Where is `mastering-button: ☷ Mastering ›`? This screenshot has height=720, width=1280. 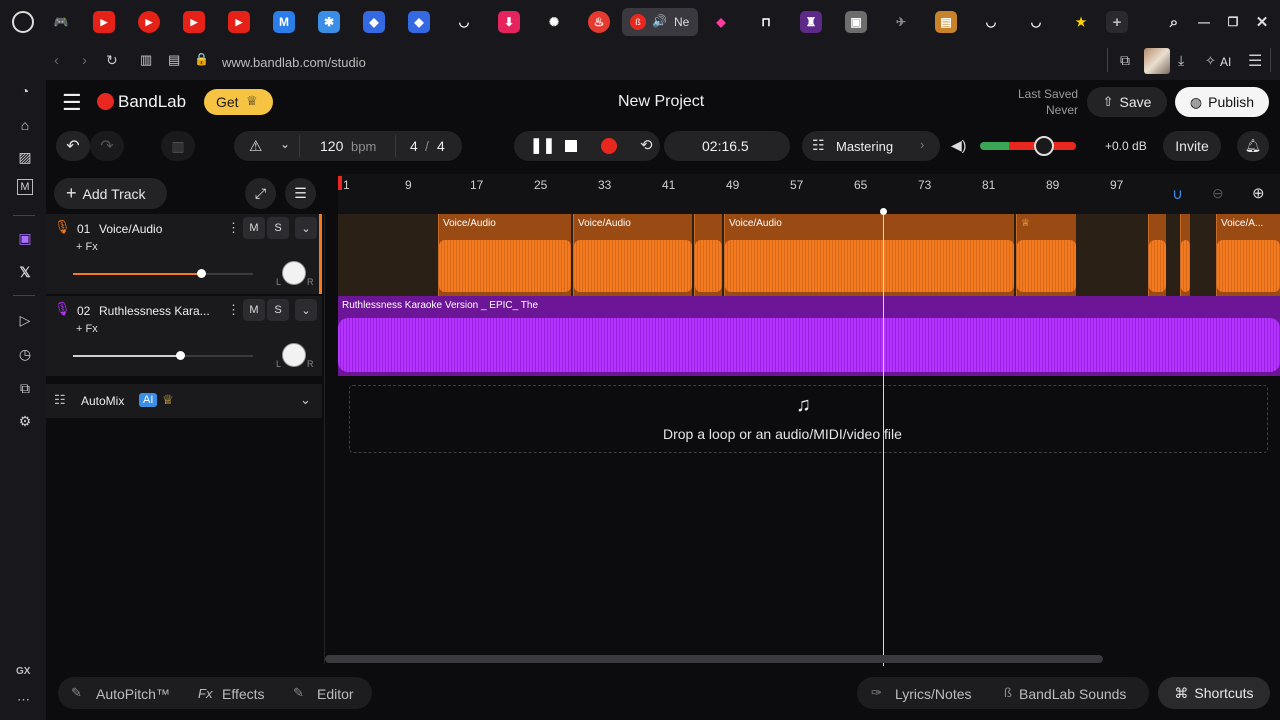 mastering-button: ☷ Mastering › is located at coordinates (871, 146).